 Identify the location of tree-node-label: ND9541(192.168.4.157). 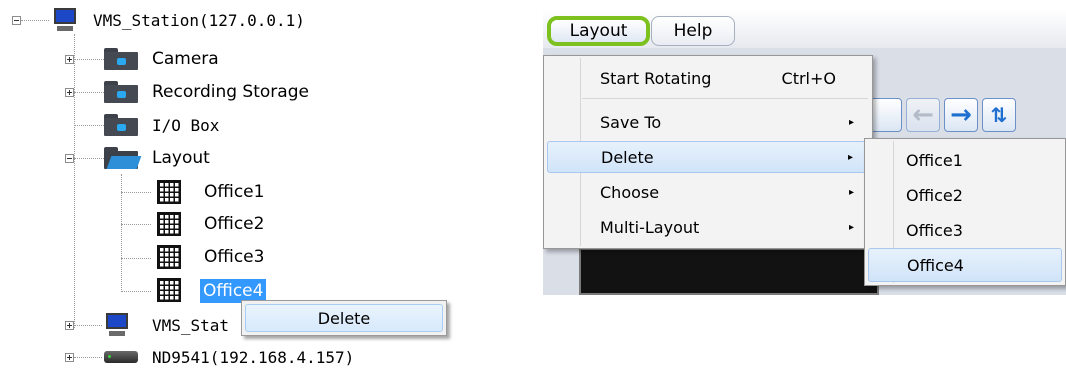
(253, 357).